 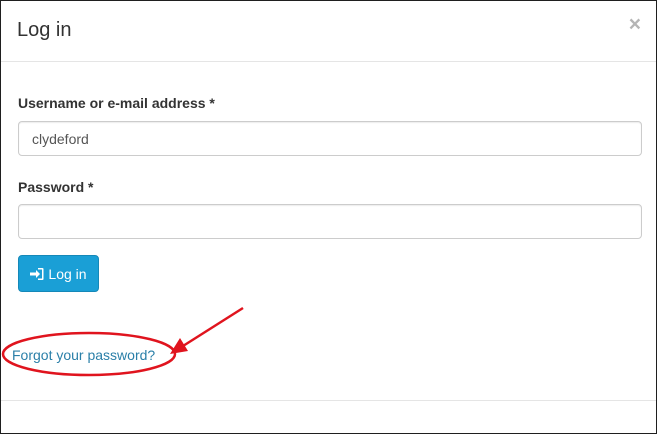 What do you see at coordinates (37, 274) in the screenshot?
I see `sign-in-icon` at bounding box center [37, 274].